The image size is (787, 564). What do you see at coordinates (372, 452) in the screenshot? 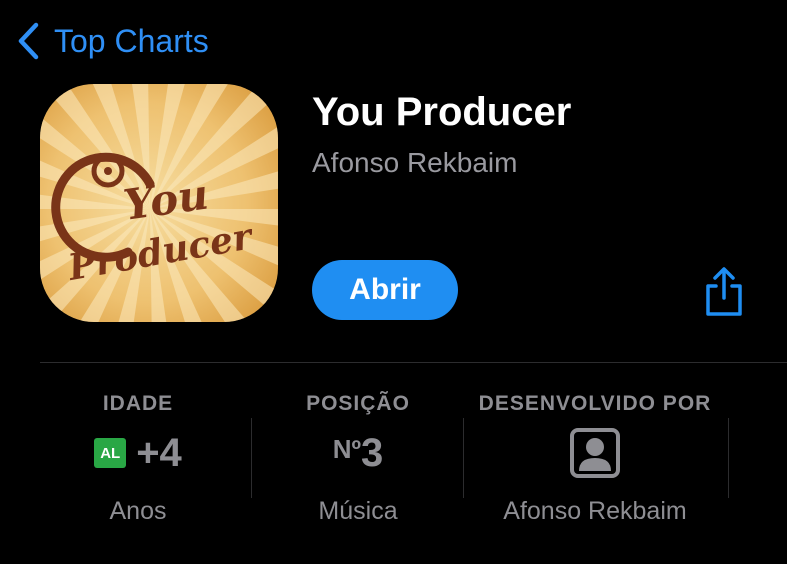
I see `rank-value: 3` at bounding box center [372, 452].